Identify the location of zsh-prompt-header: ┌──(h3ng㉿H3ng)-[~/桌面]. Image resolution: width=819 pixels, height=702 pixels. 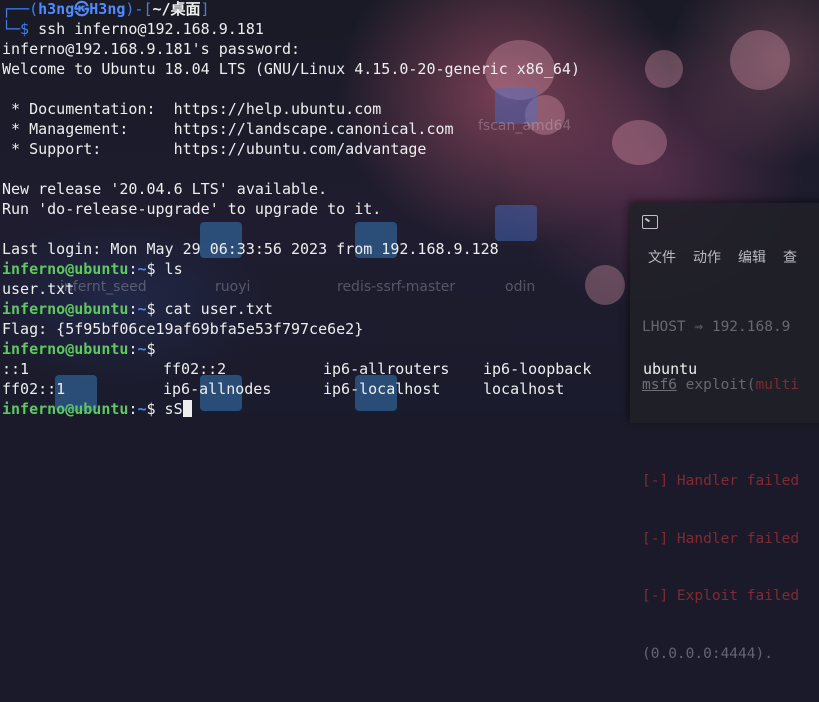
(410, 9).